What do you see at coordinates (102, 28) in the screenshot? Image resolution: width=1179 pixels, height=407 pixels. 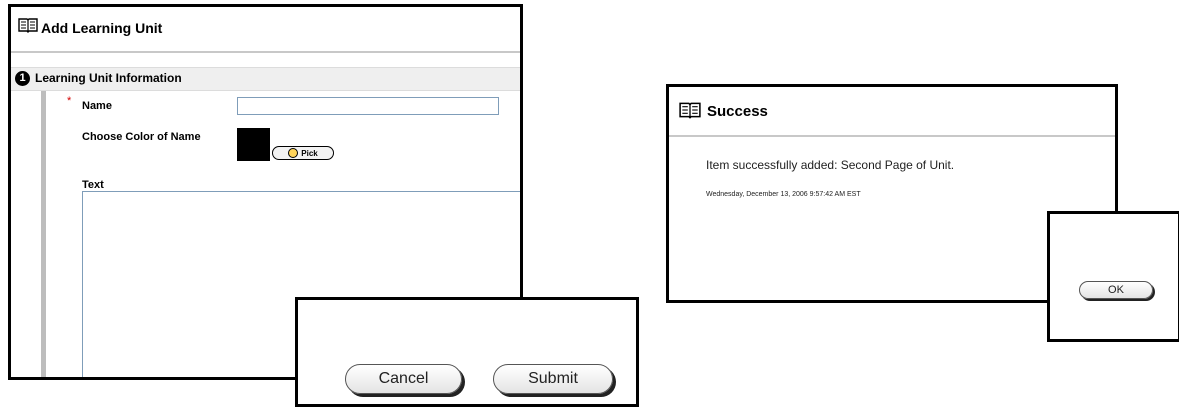 I see `page-title: Add Learning Unit` at bounding box center [102, 28].